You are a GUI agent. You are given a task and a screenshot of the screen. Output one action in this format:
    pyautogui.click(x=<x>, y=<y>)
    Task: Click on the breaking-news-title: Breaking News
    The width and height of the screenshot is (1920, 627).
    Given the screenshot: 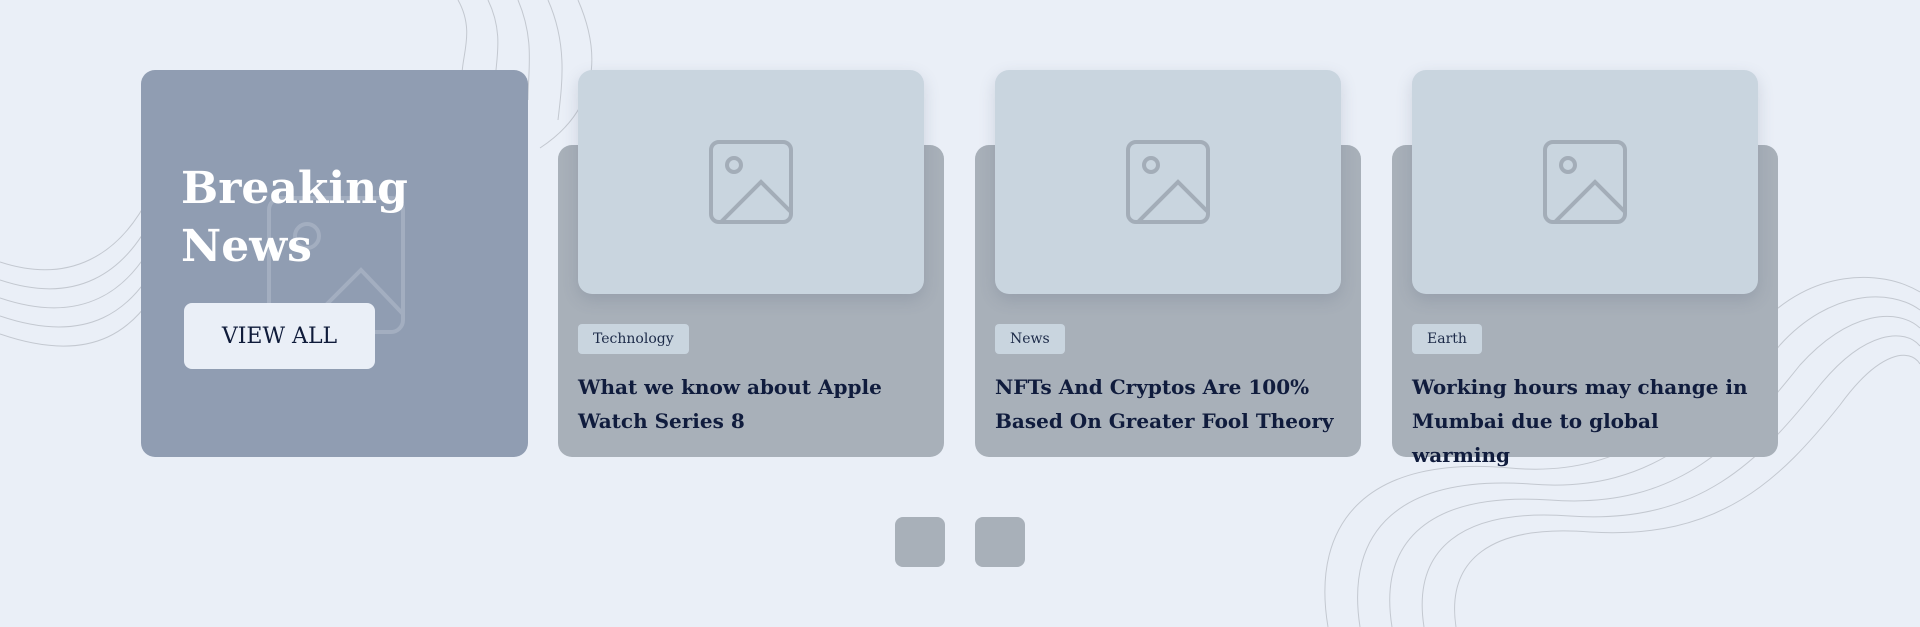 What is the action you would take?
    pyautogui.click(x=294, y=217)
    